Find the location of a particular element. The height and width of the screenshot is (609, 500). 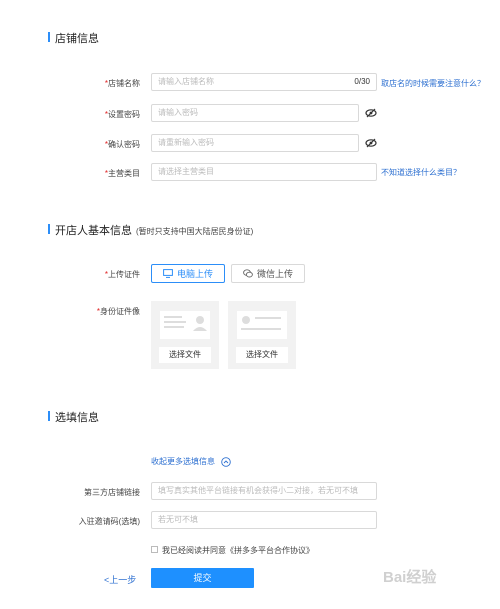

wechat-icon is located at coordinates (248, 273).